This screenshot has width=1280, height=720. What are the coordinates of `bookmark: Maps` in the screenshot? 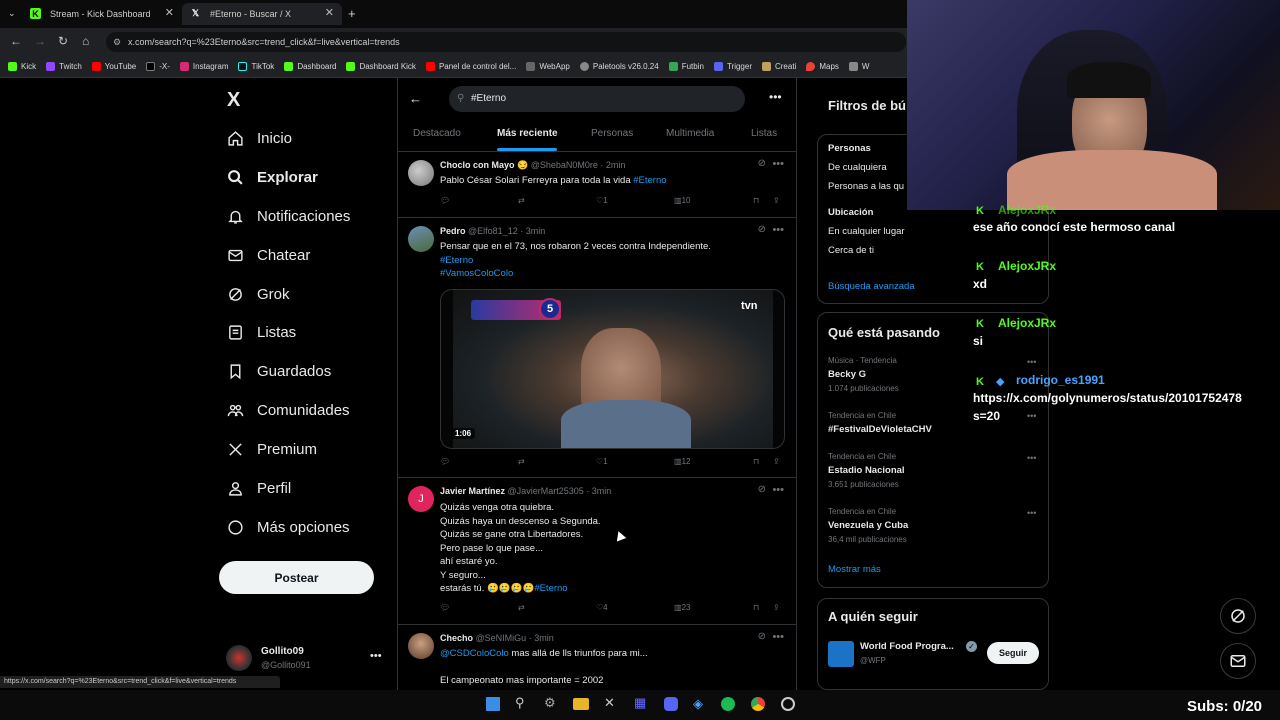 It's located at (822, 66).